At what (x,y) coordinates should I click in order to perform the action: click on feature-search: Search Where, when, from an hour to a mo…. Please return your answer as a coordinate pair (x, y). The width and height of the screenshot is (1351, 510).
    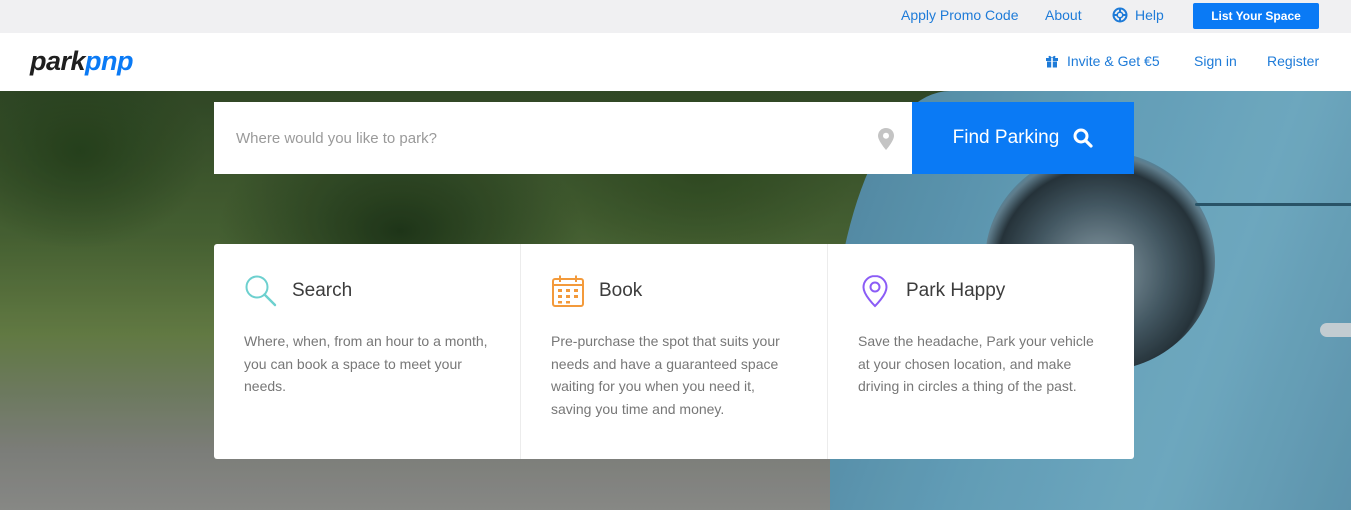
    Looking at the image, I should click on (367, 351).